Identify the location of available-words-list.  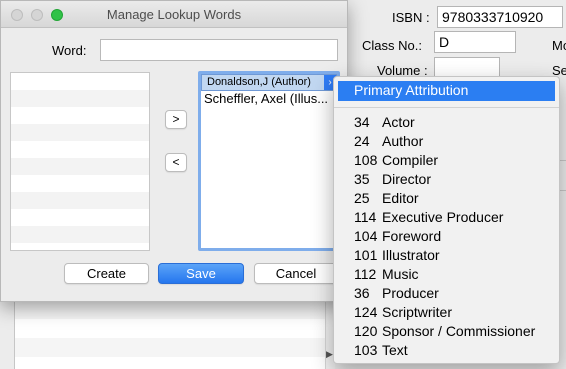
(80, 161).